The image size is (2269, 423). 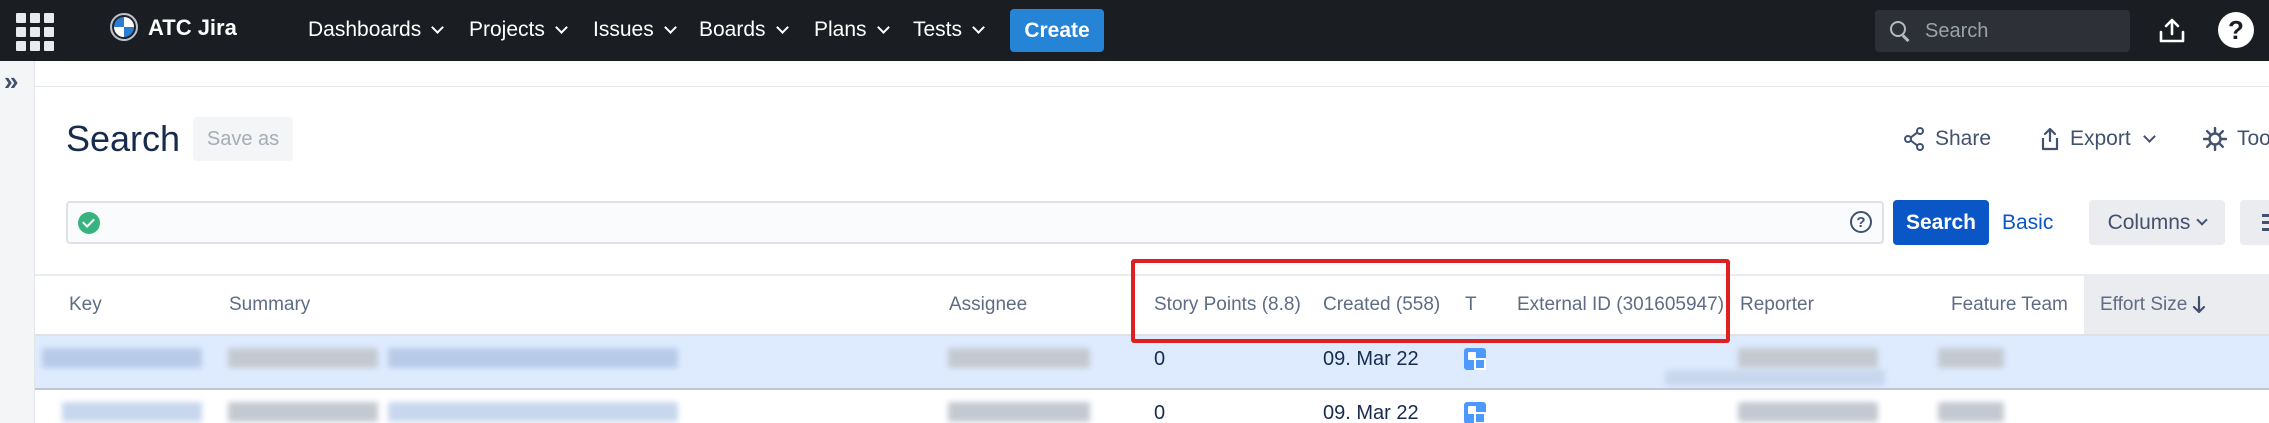 What do you see at coordinates (1914, 139) in the screenshot?
I see `share-icon` at bounding box center [1914, 139].